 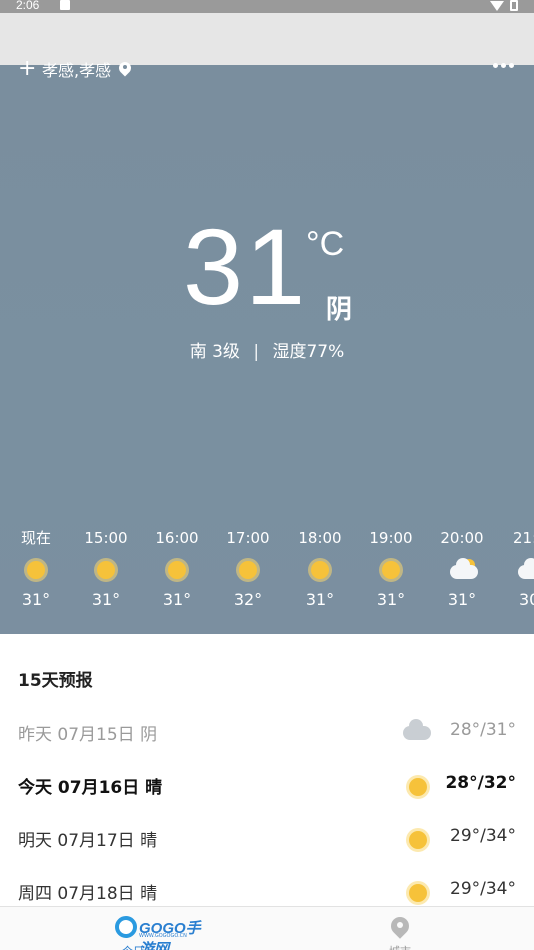 I want to click on home-tab-label: 今日, so click(x=133, y=946).